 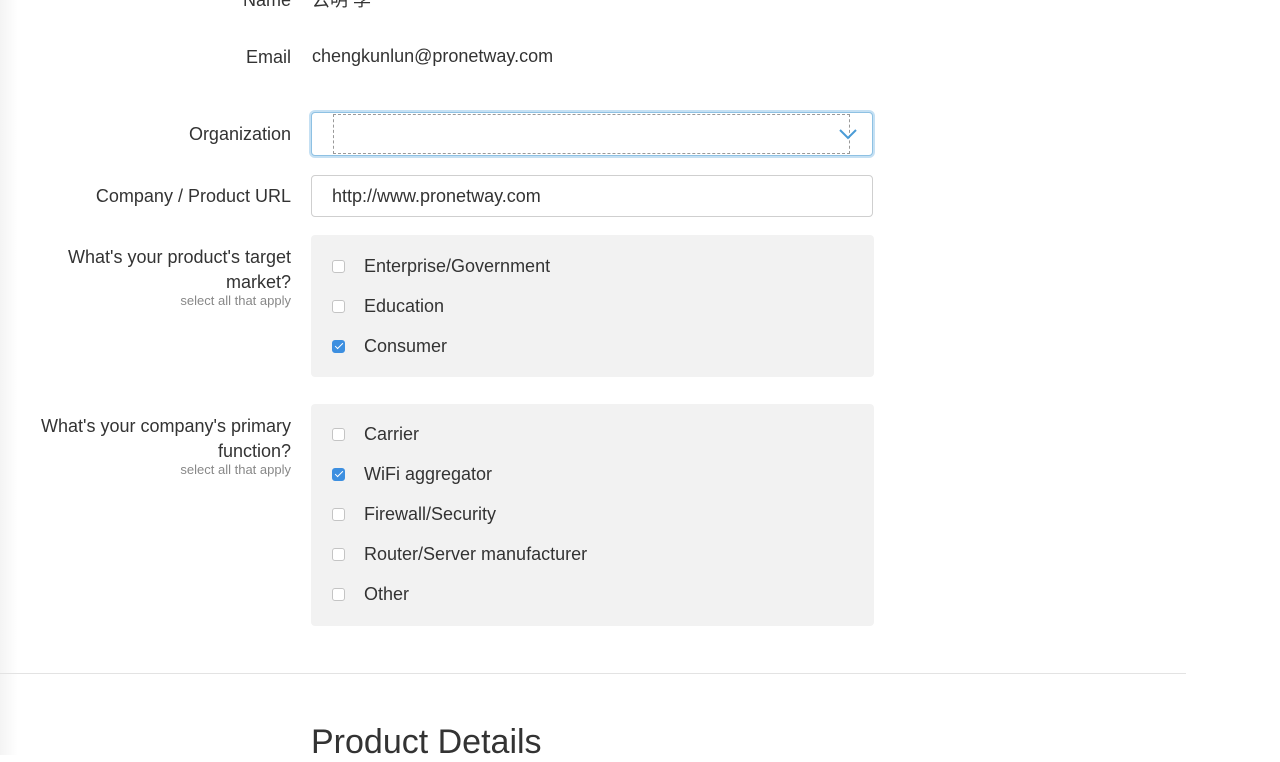 What do you see at coordinates (457, 265) in the screenshot?
I see `option-label: Enterprise/Government` at bounding box center [457, 265].